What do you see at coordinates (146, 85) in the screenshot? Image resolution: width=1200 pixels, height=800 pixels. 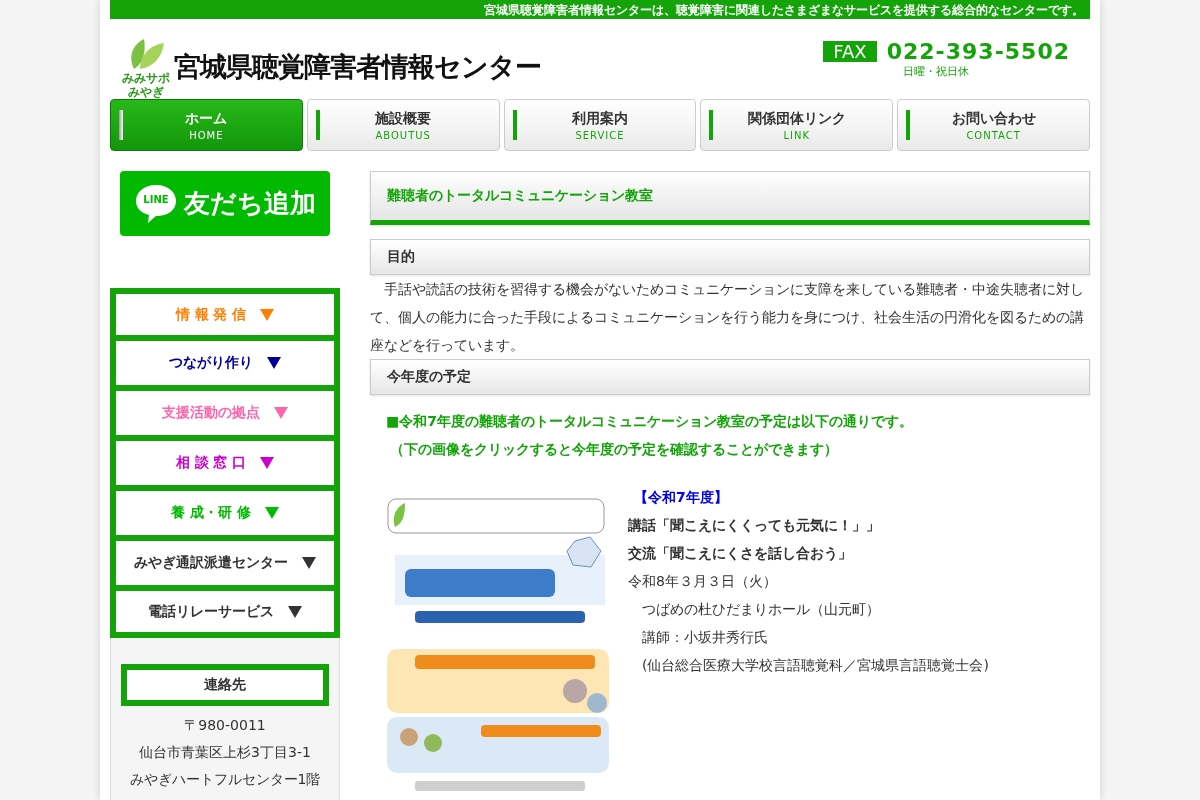 I see `logo-caption: みみサポ みやぎ` at bounding box center [146, 85].